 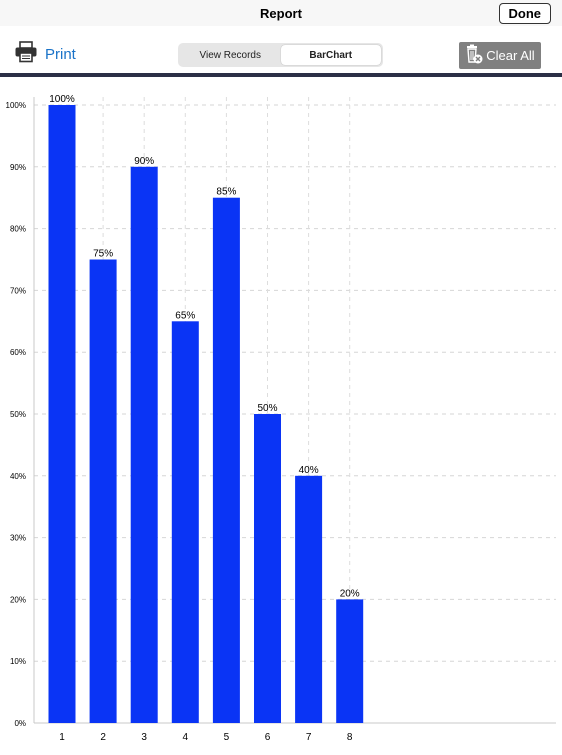 I want to click on data-label: 50%, so click(x=267, y=408).